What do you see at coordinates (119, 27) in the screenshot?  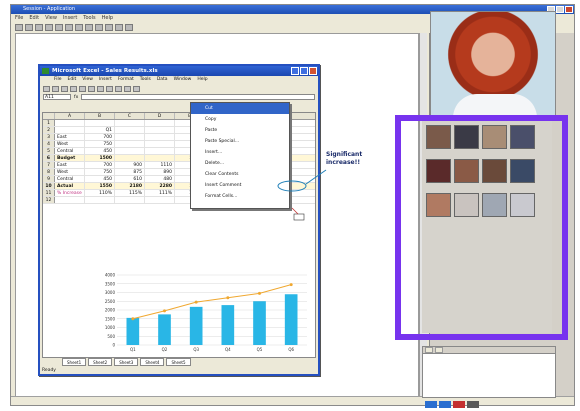 I see `pen-icon` at bounding box center [119, 27].